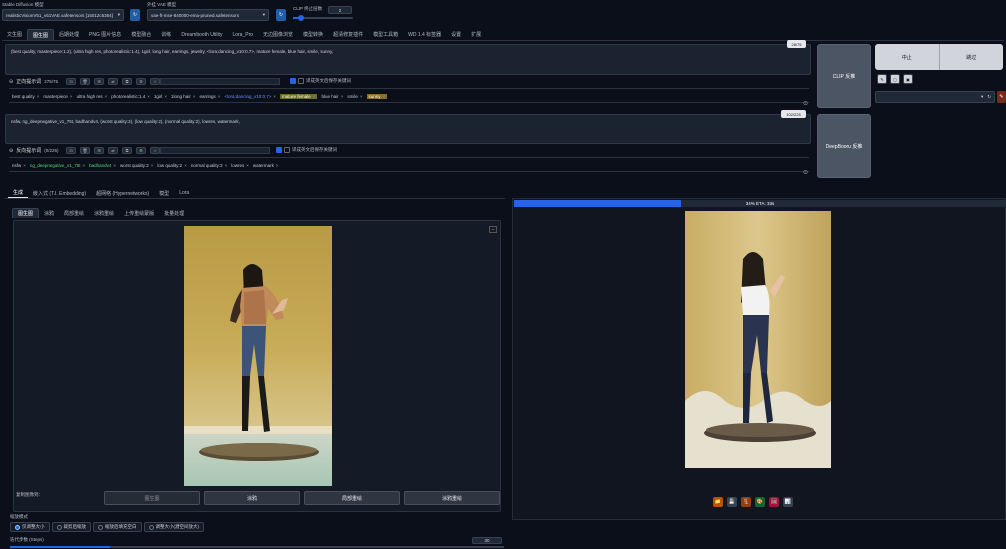 The image size is (1006, 549). What do you see at coordinates (348, 34) in the screenshot?
I see `tab-main: 超清修复插件` at bounding box center [348, 34].